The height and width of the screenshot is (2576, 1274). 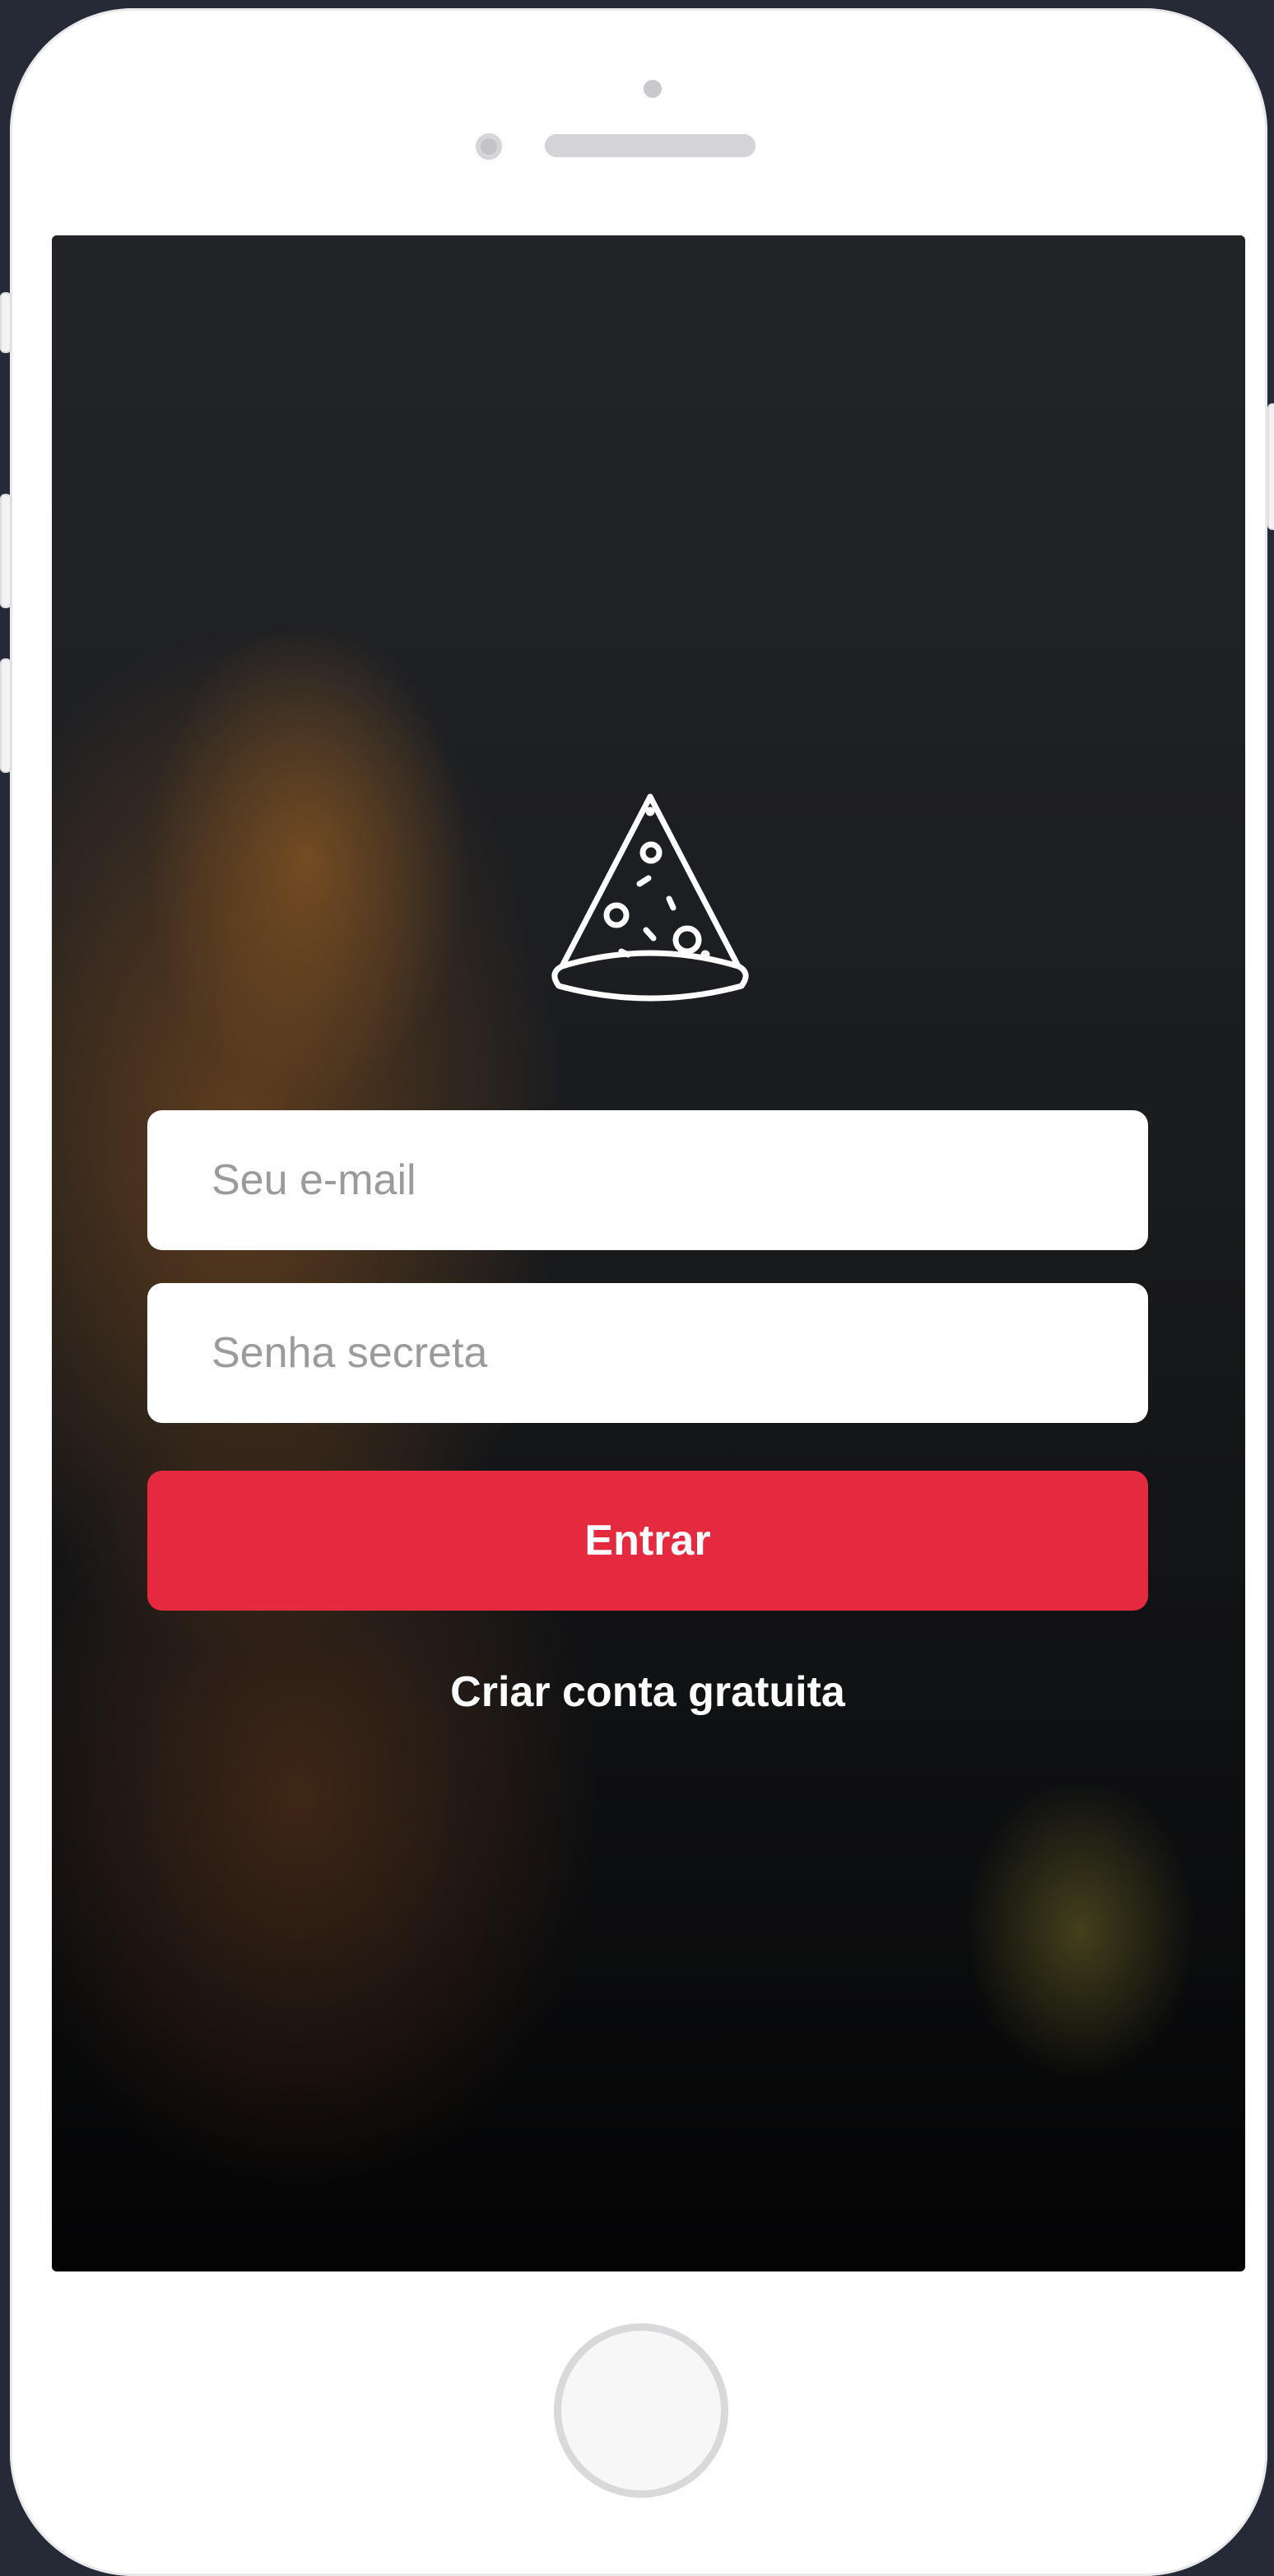 What do you see at coordinates (6, 715) in the screenshot?
I see `volume-down-button` at bounding box center [6, 715].